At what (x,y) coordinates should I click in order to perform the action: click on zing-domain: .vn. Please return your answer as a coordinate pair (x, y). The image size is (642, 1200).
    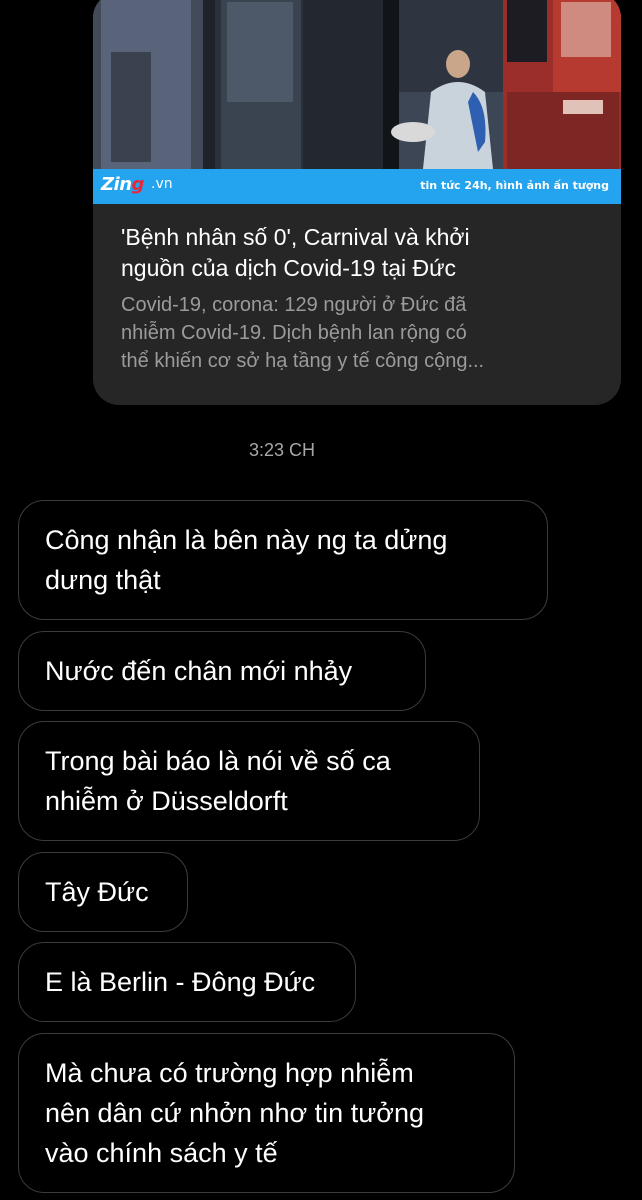
    Looking at the image, I should click on (162, 184).